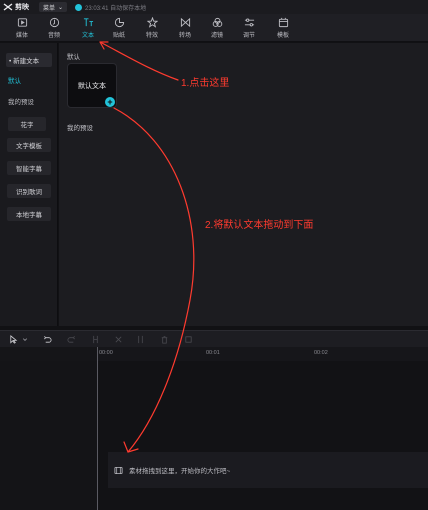 The height and width of the screenshot is (510, 428). What do you see at coordinates (87, 36) in the screenshot?
I see `tab-label: 文本` at bounding box center [87, 36].